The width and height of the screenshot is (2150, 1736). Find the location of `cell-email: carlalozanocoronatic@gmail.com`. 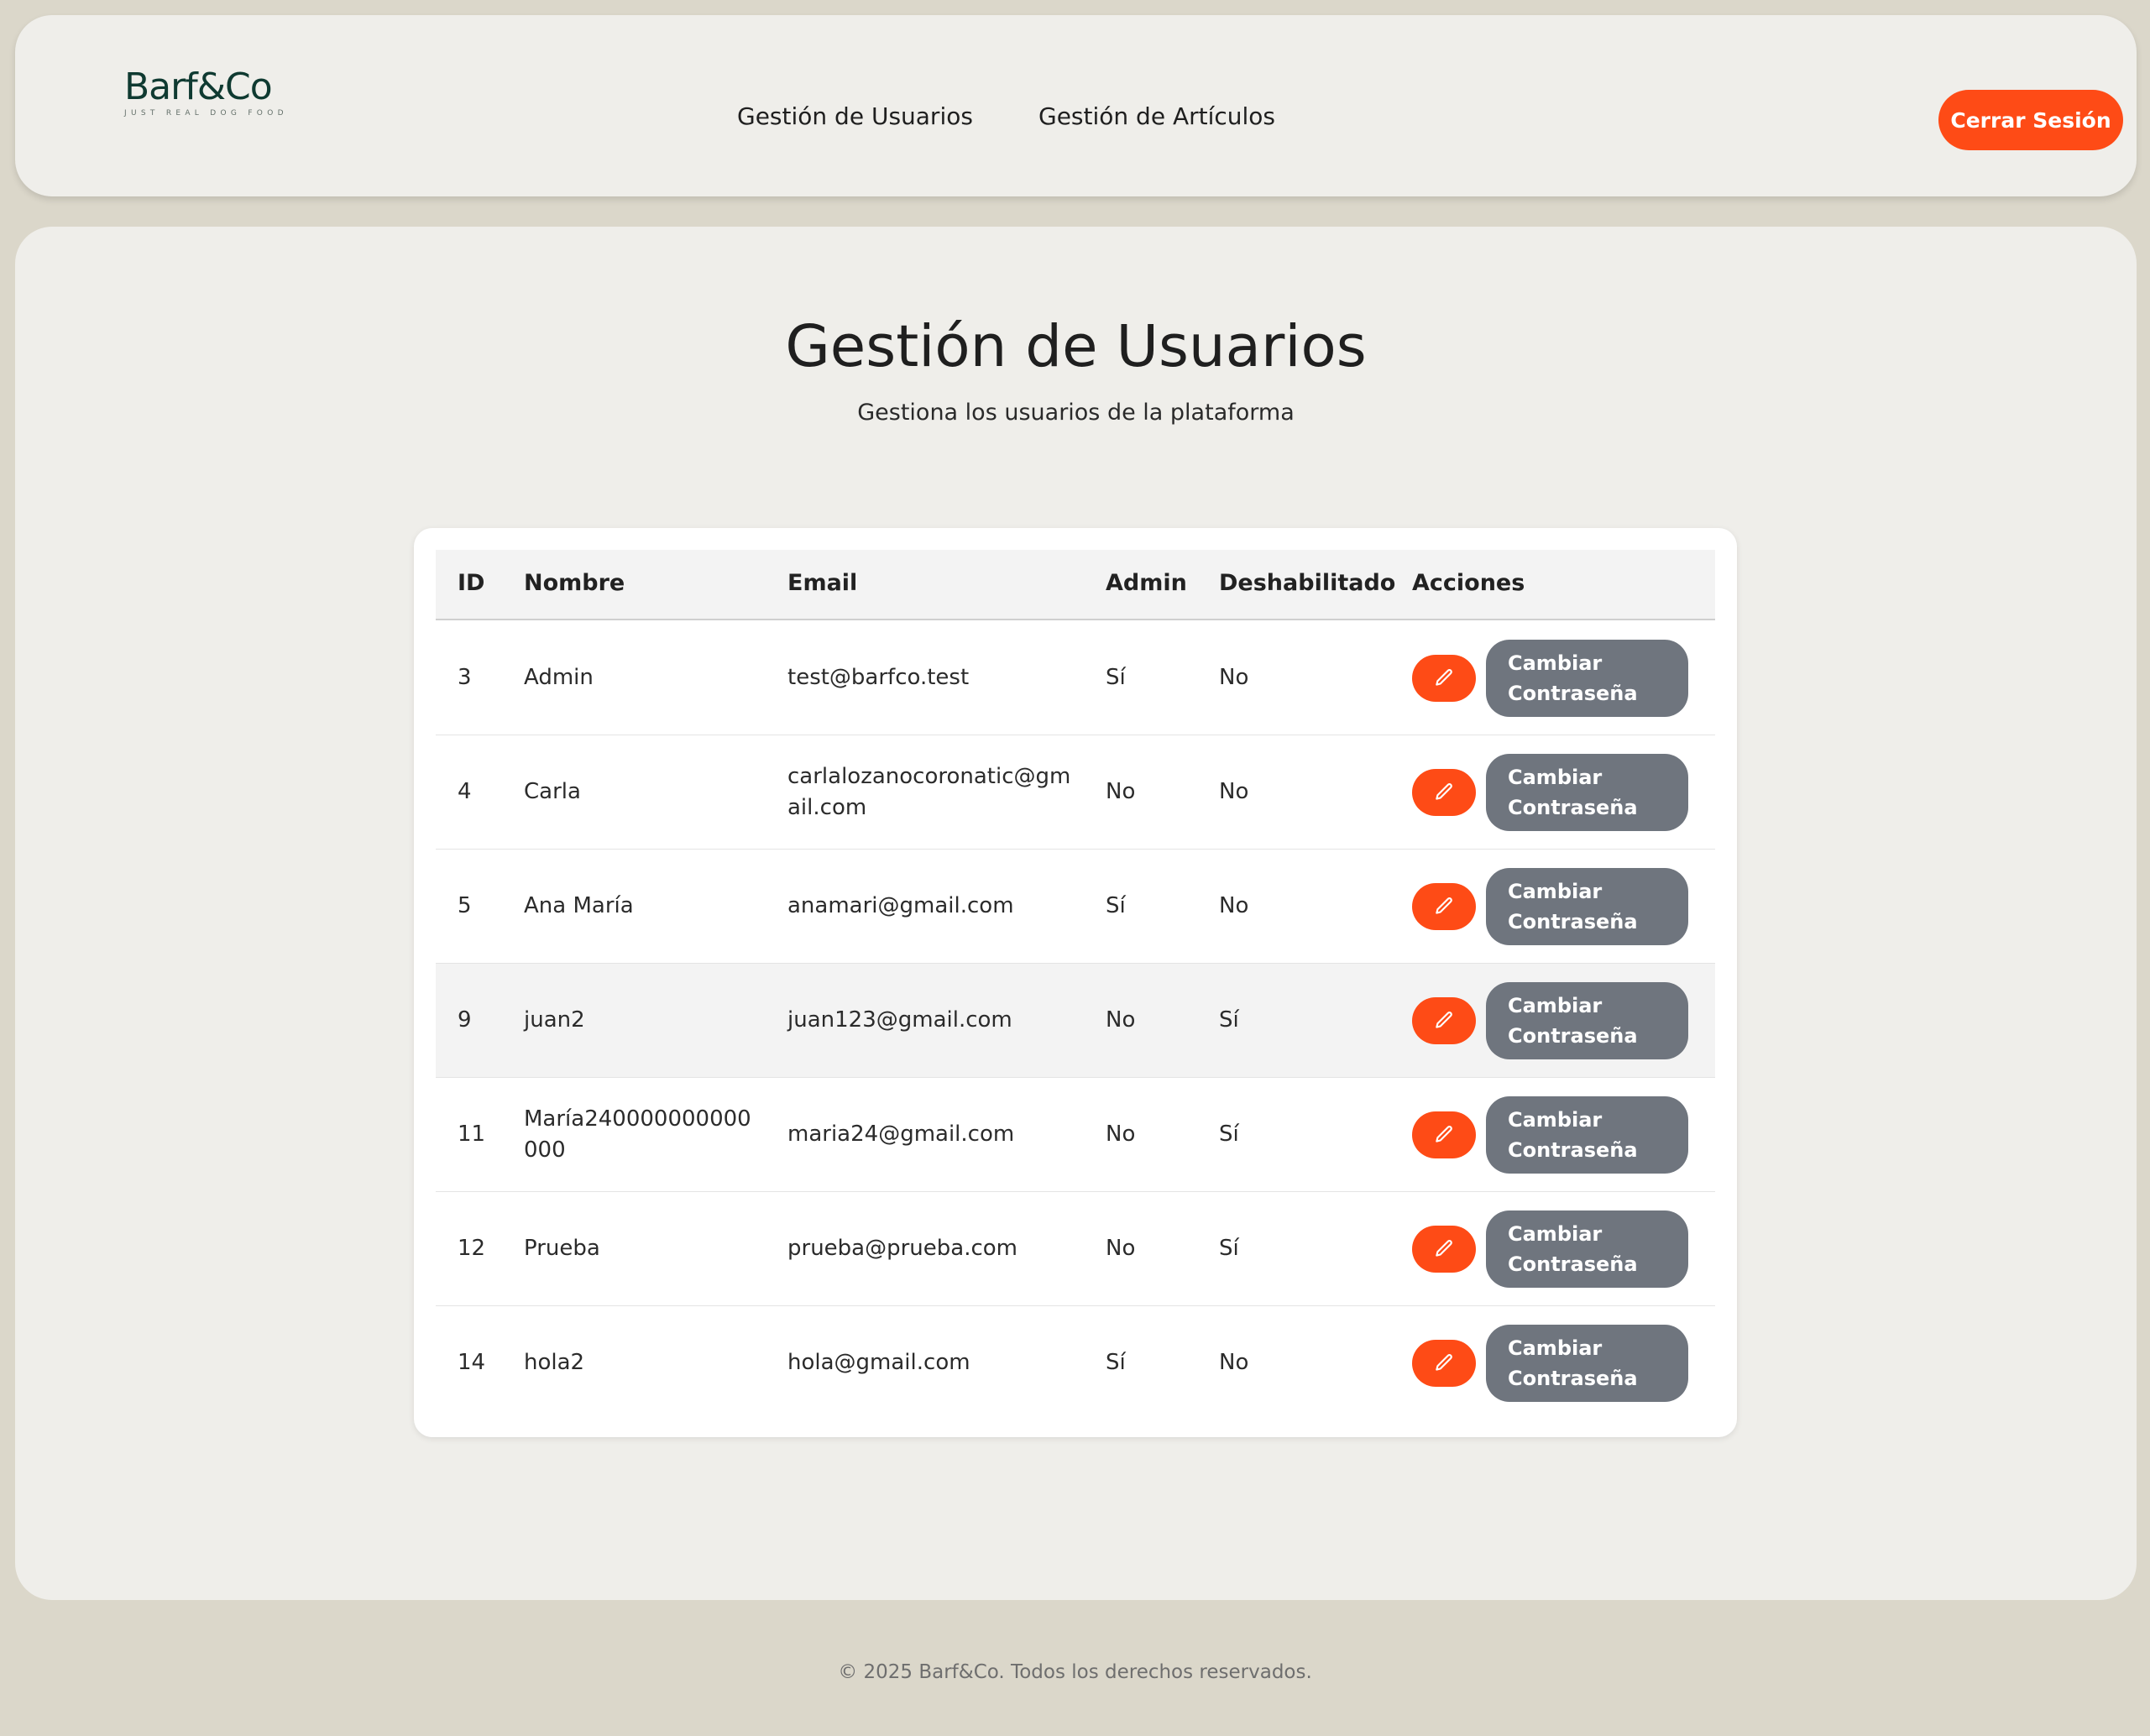

cell-email: carlalozanocoronatic@gmail.com is located at coordinates (929, 791).